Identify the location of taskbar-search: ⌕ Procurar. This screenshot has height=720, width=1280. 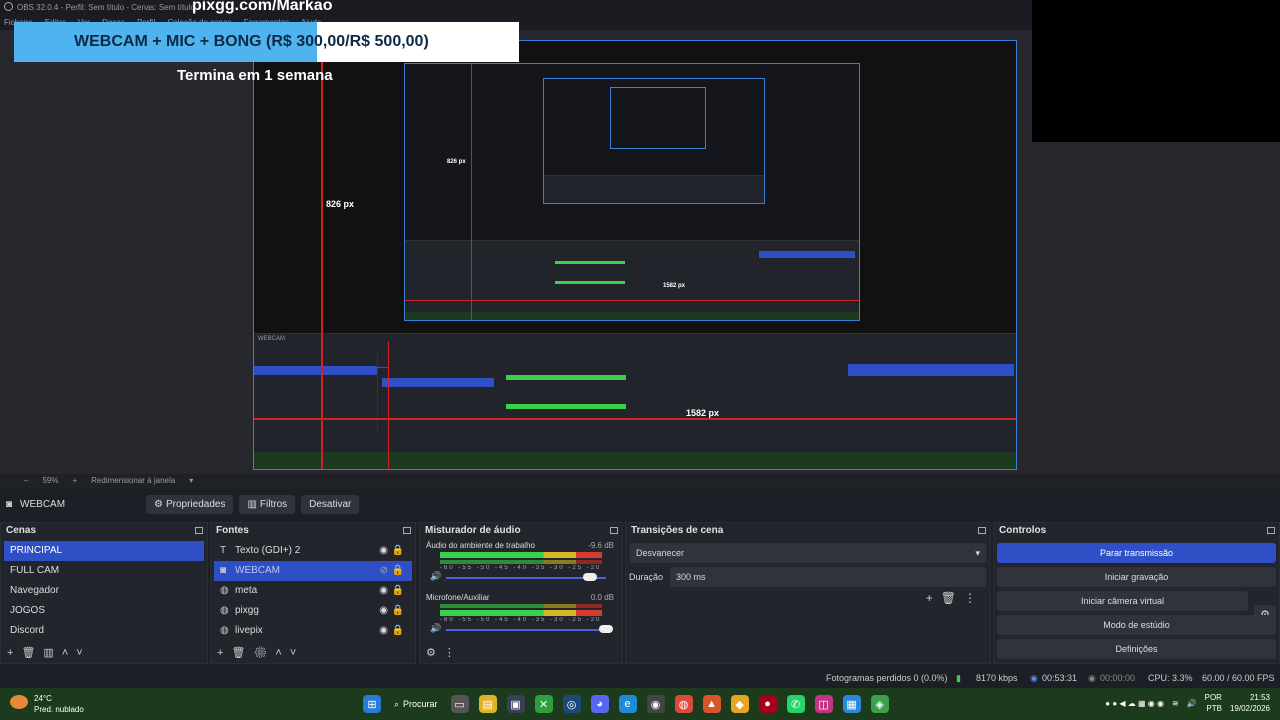
(416, 704).